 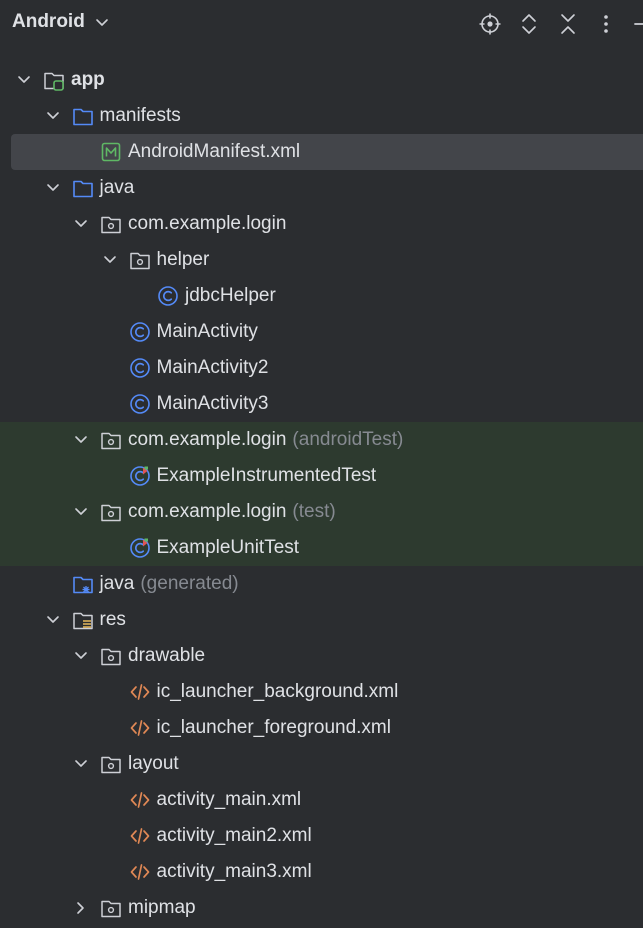 I want to click on tree-item-name: MainActivity, so click(x=207, y=331).